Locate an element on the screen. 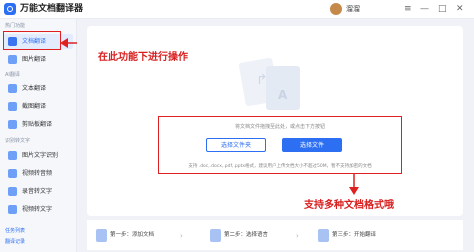 This screenshot has width=474, height=252. app-logo-icon is located at coordinates (10, 9).